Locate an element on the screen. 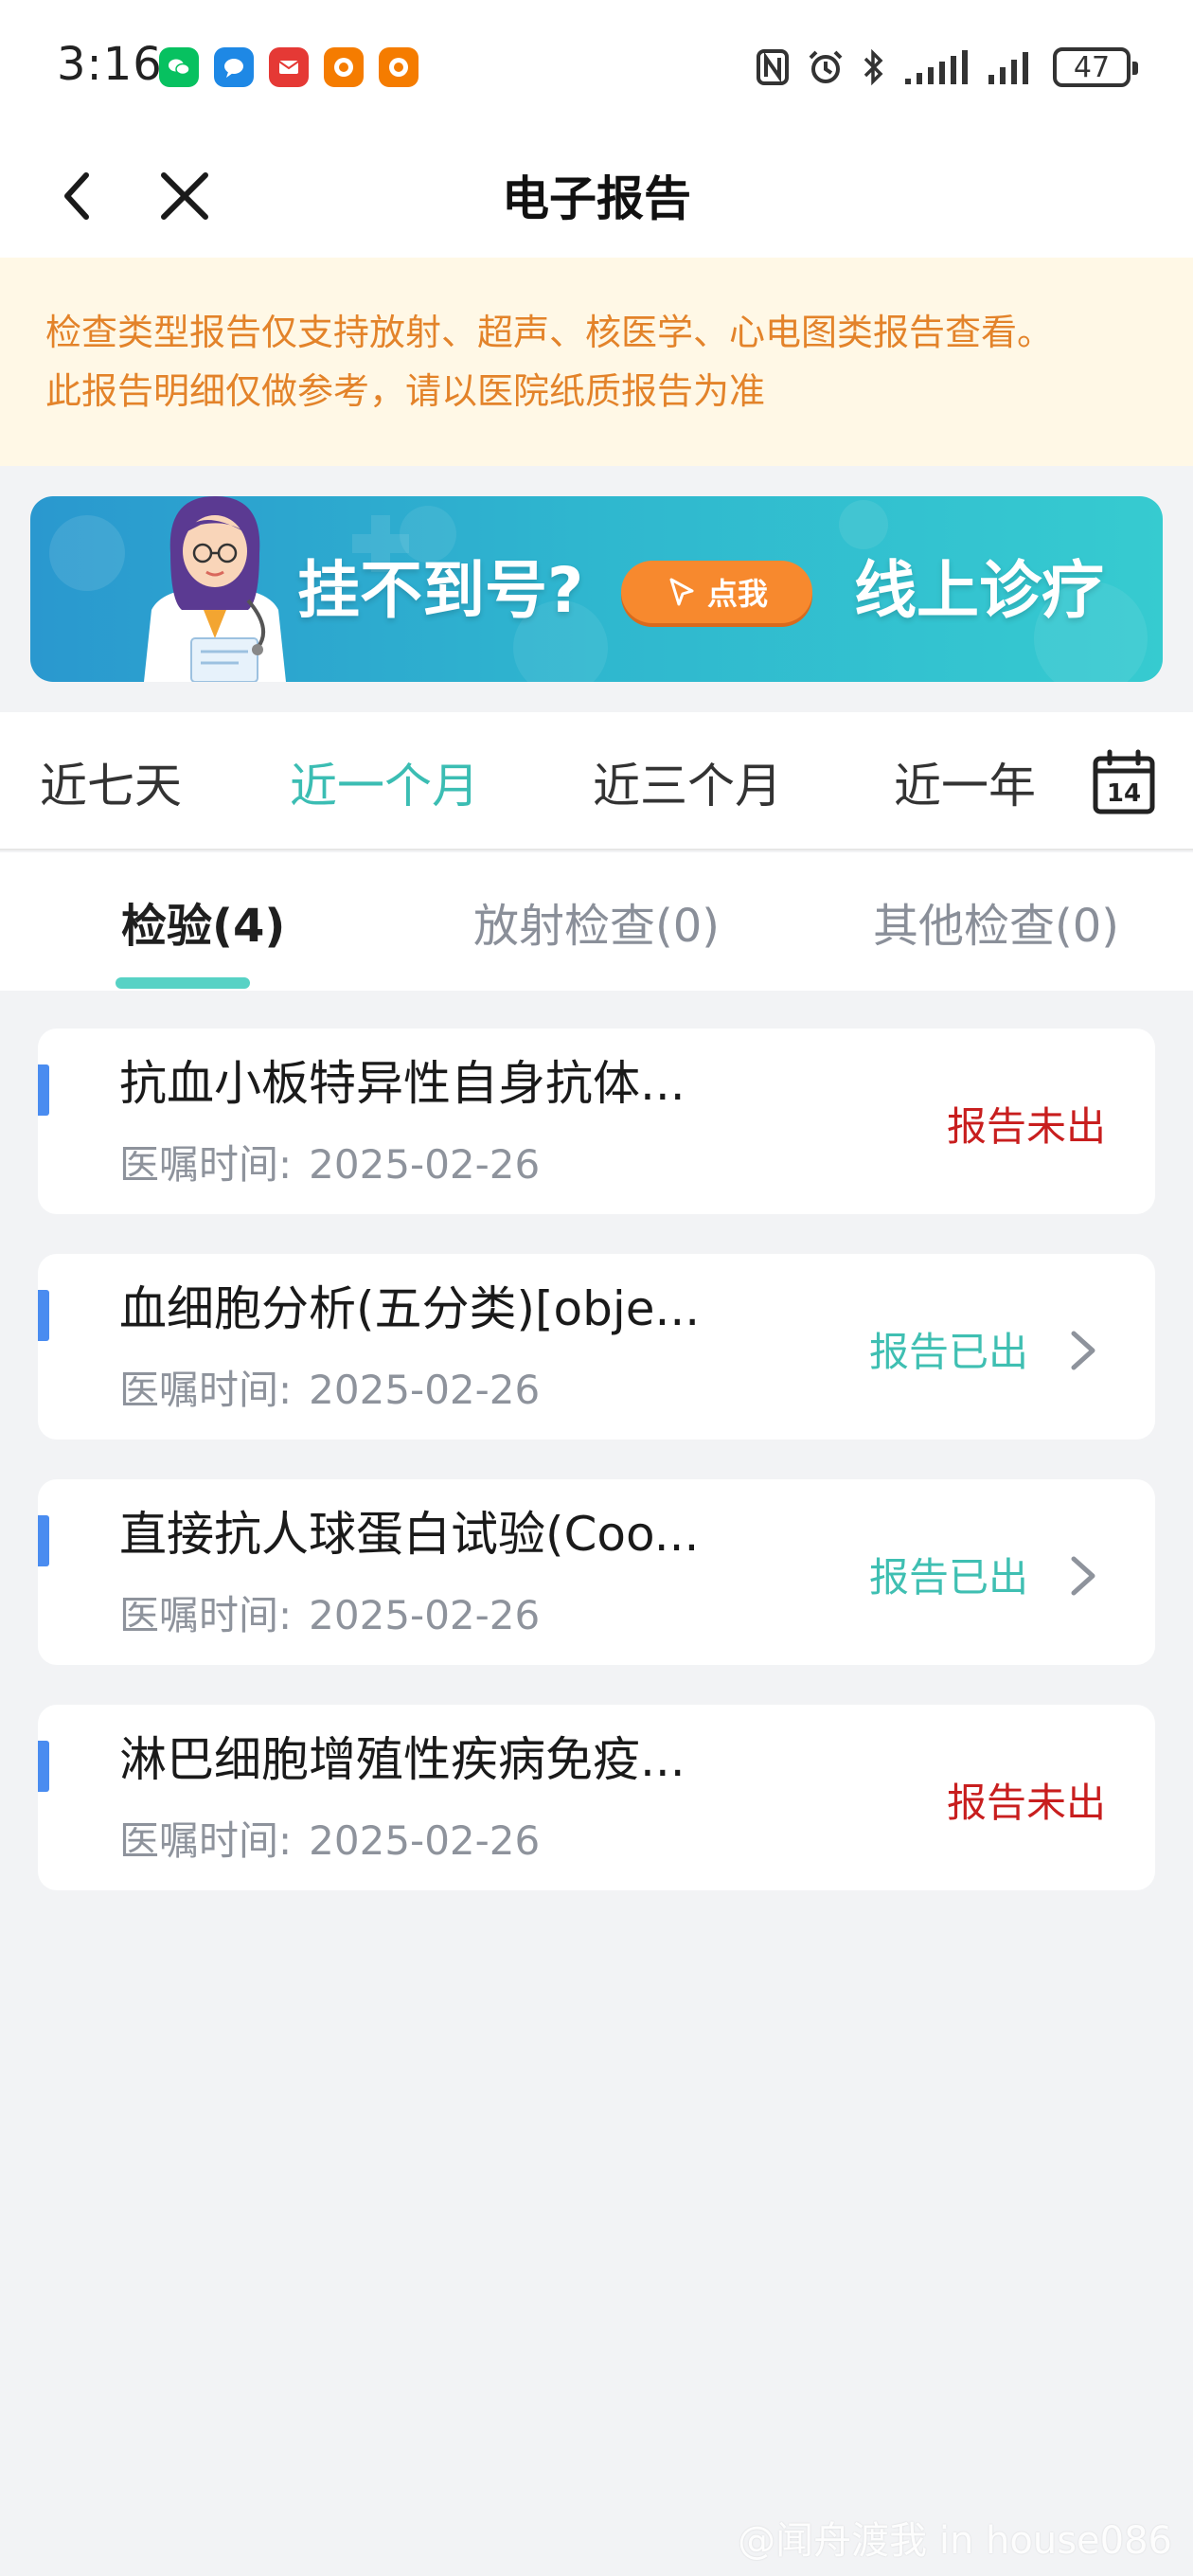 This screenshot has width=1193, height=2576. click-me-button: 点我 is located at coordinates (716, 592).